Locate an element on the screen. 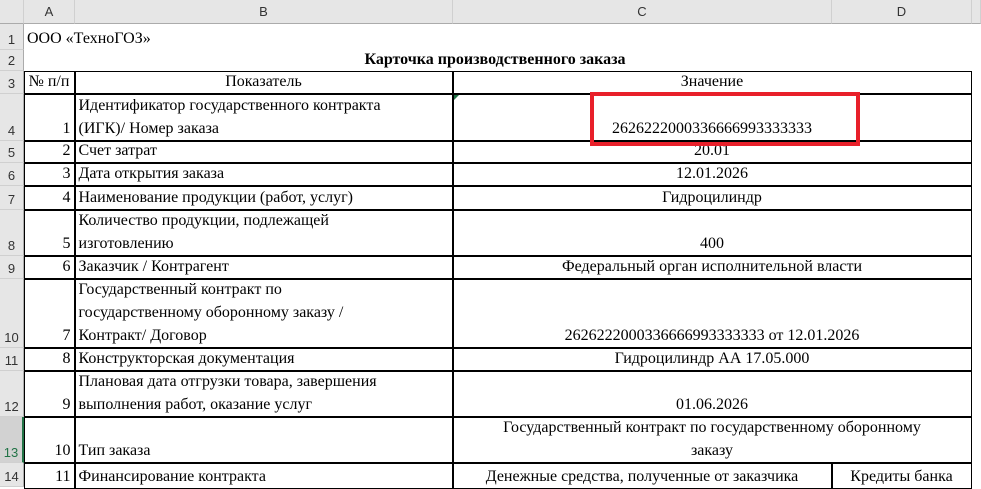  highlight-box is located at coordinates (725, 119).